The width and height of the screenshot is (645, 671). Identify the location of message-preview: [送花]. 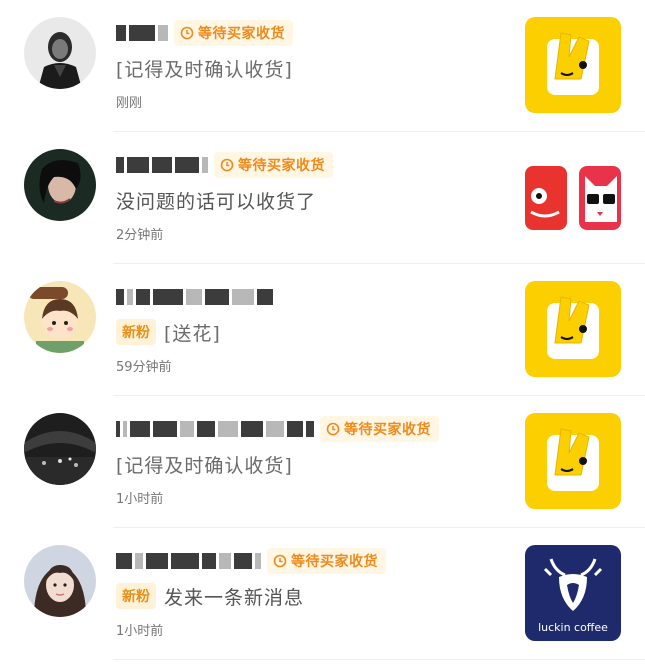
(192, 333).